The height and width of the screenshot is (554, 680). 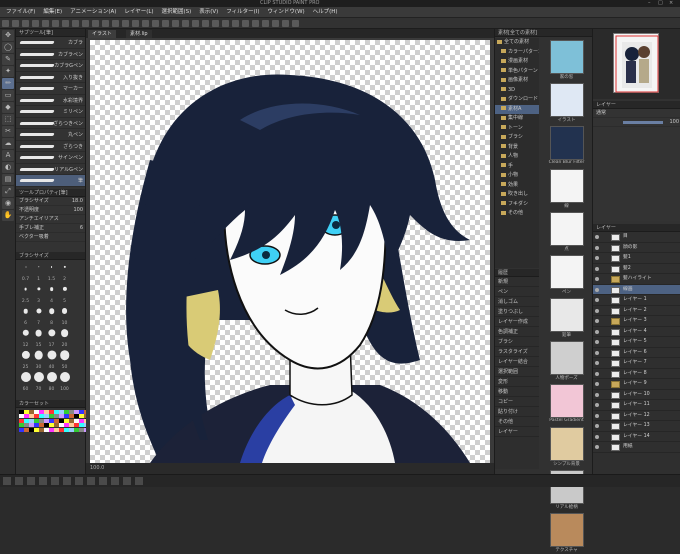 I want to click on tool-icon: ◯, so click(x=8, y=47).